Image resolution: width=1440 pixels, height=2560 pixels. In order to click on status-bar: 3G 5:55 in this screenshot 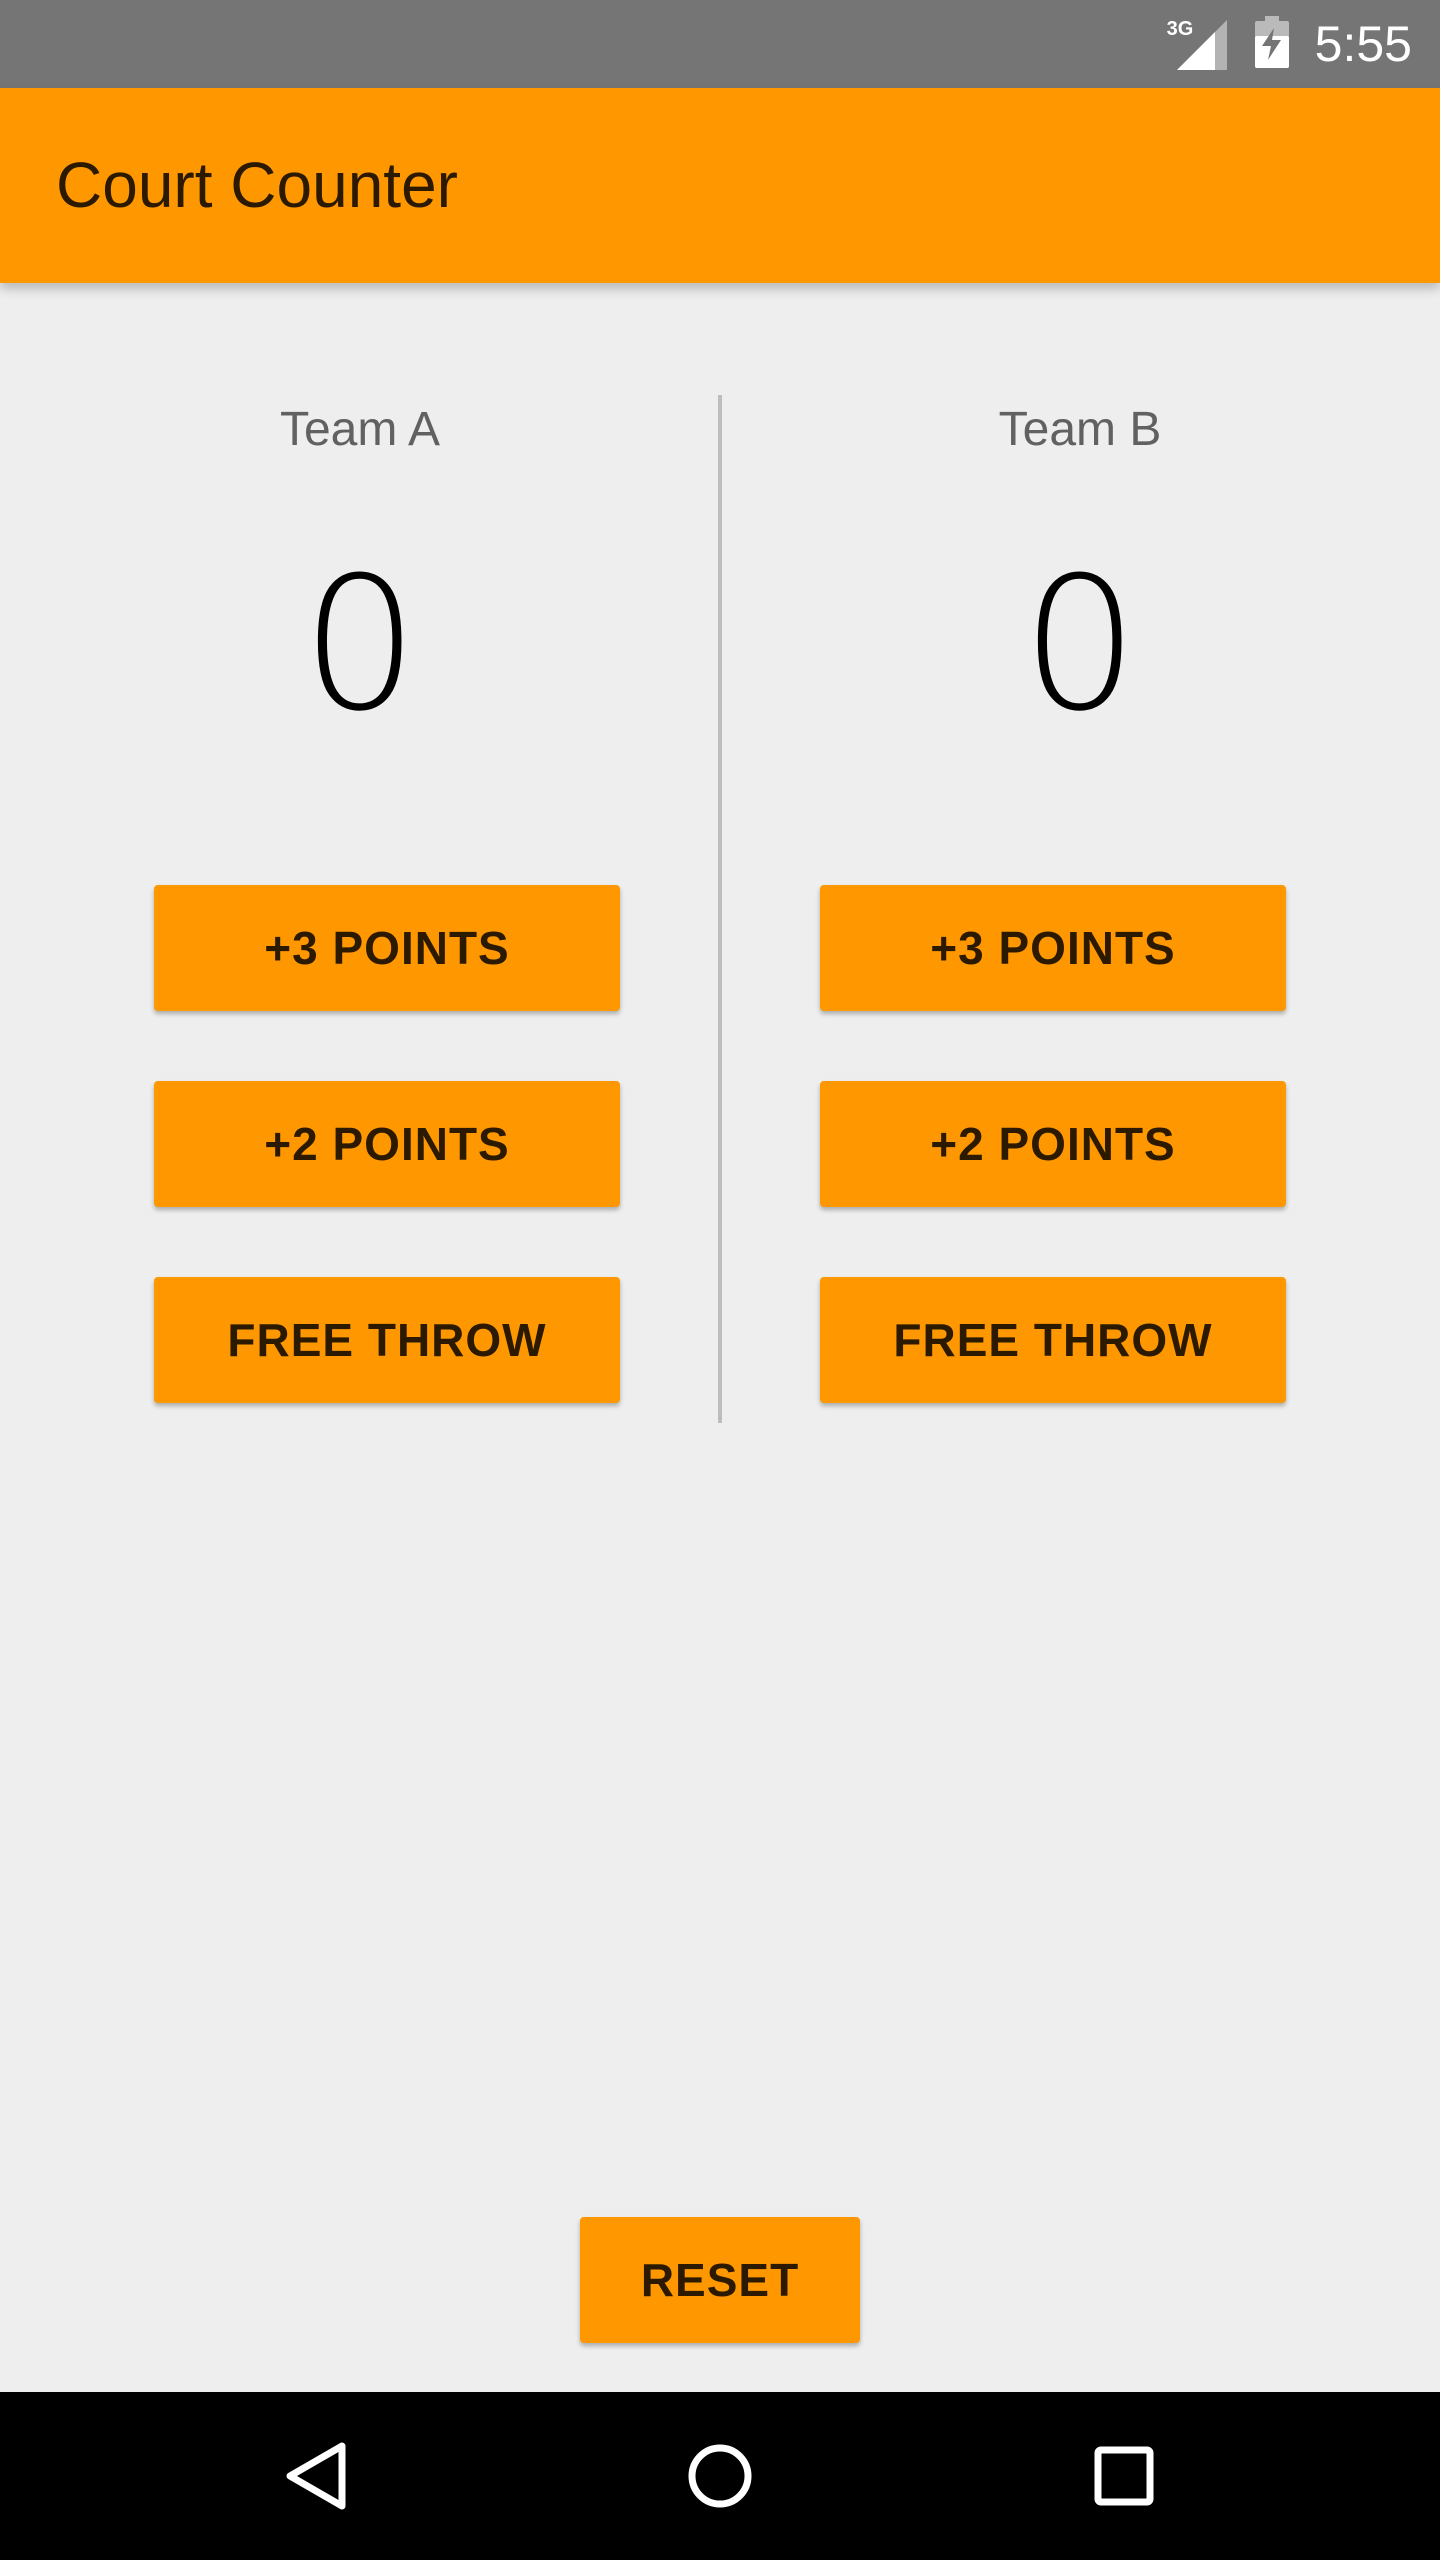, I will do `click(720, 44)`.